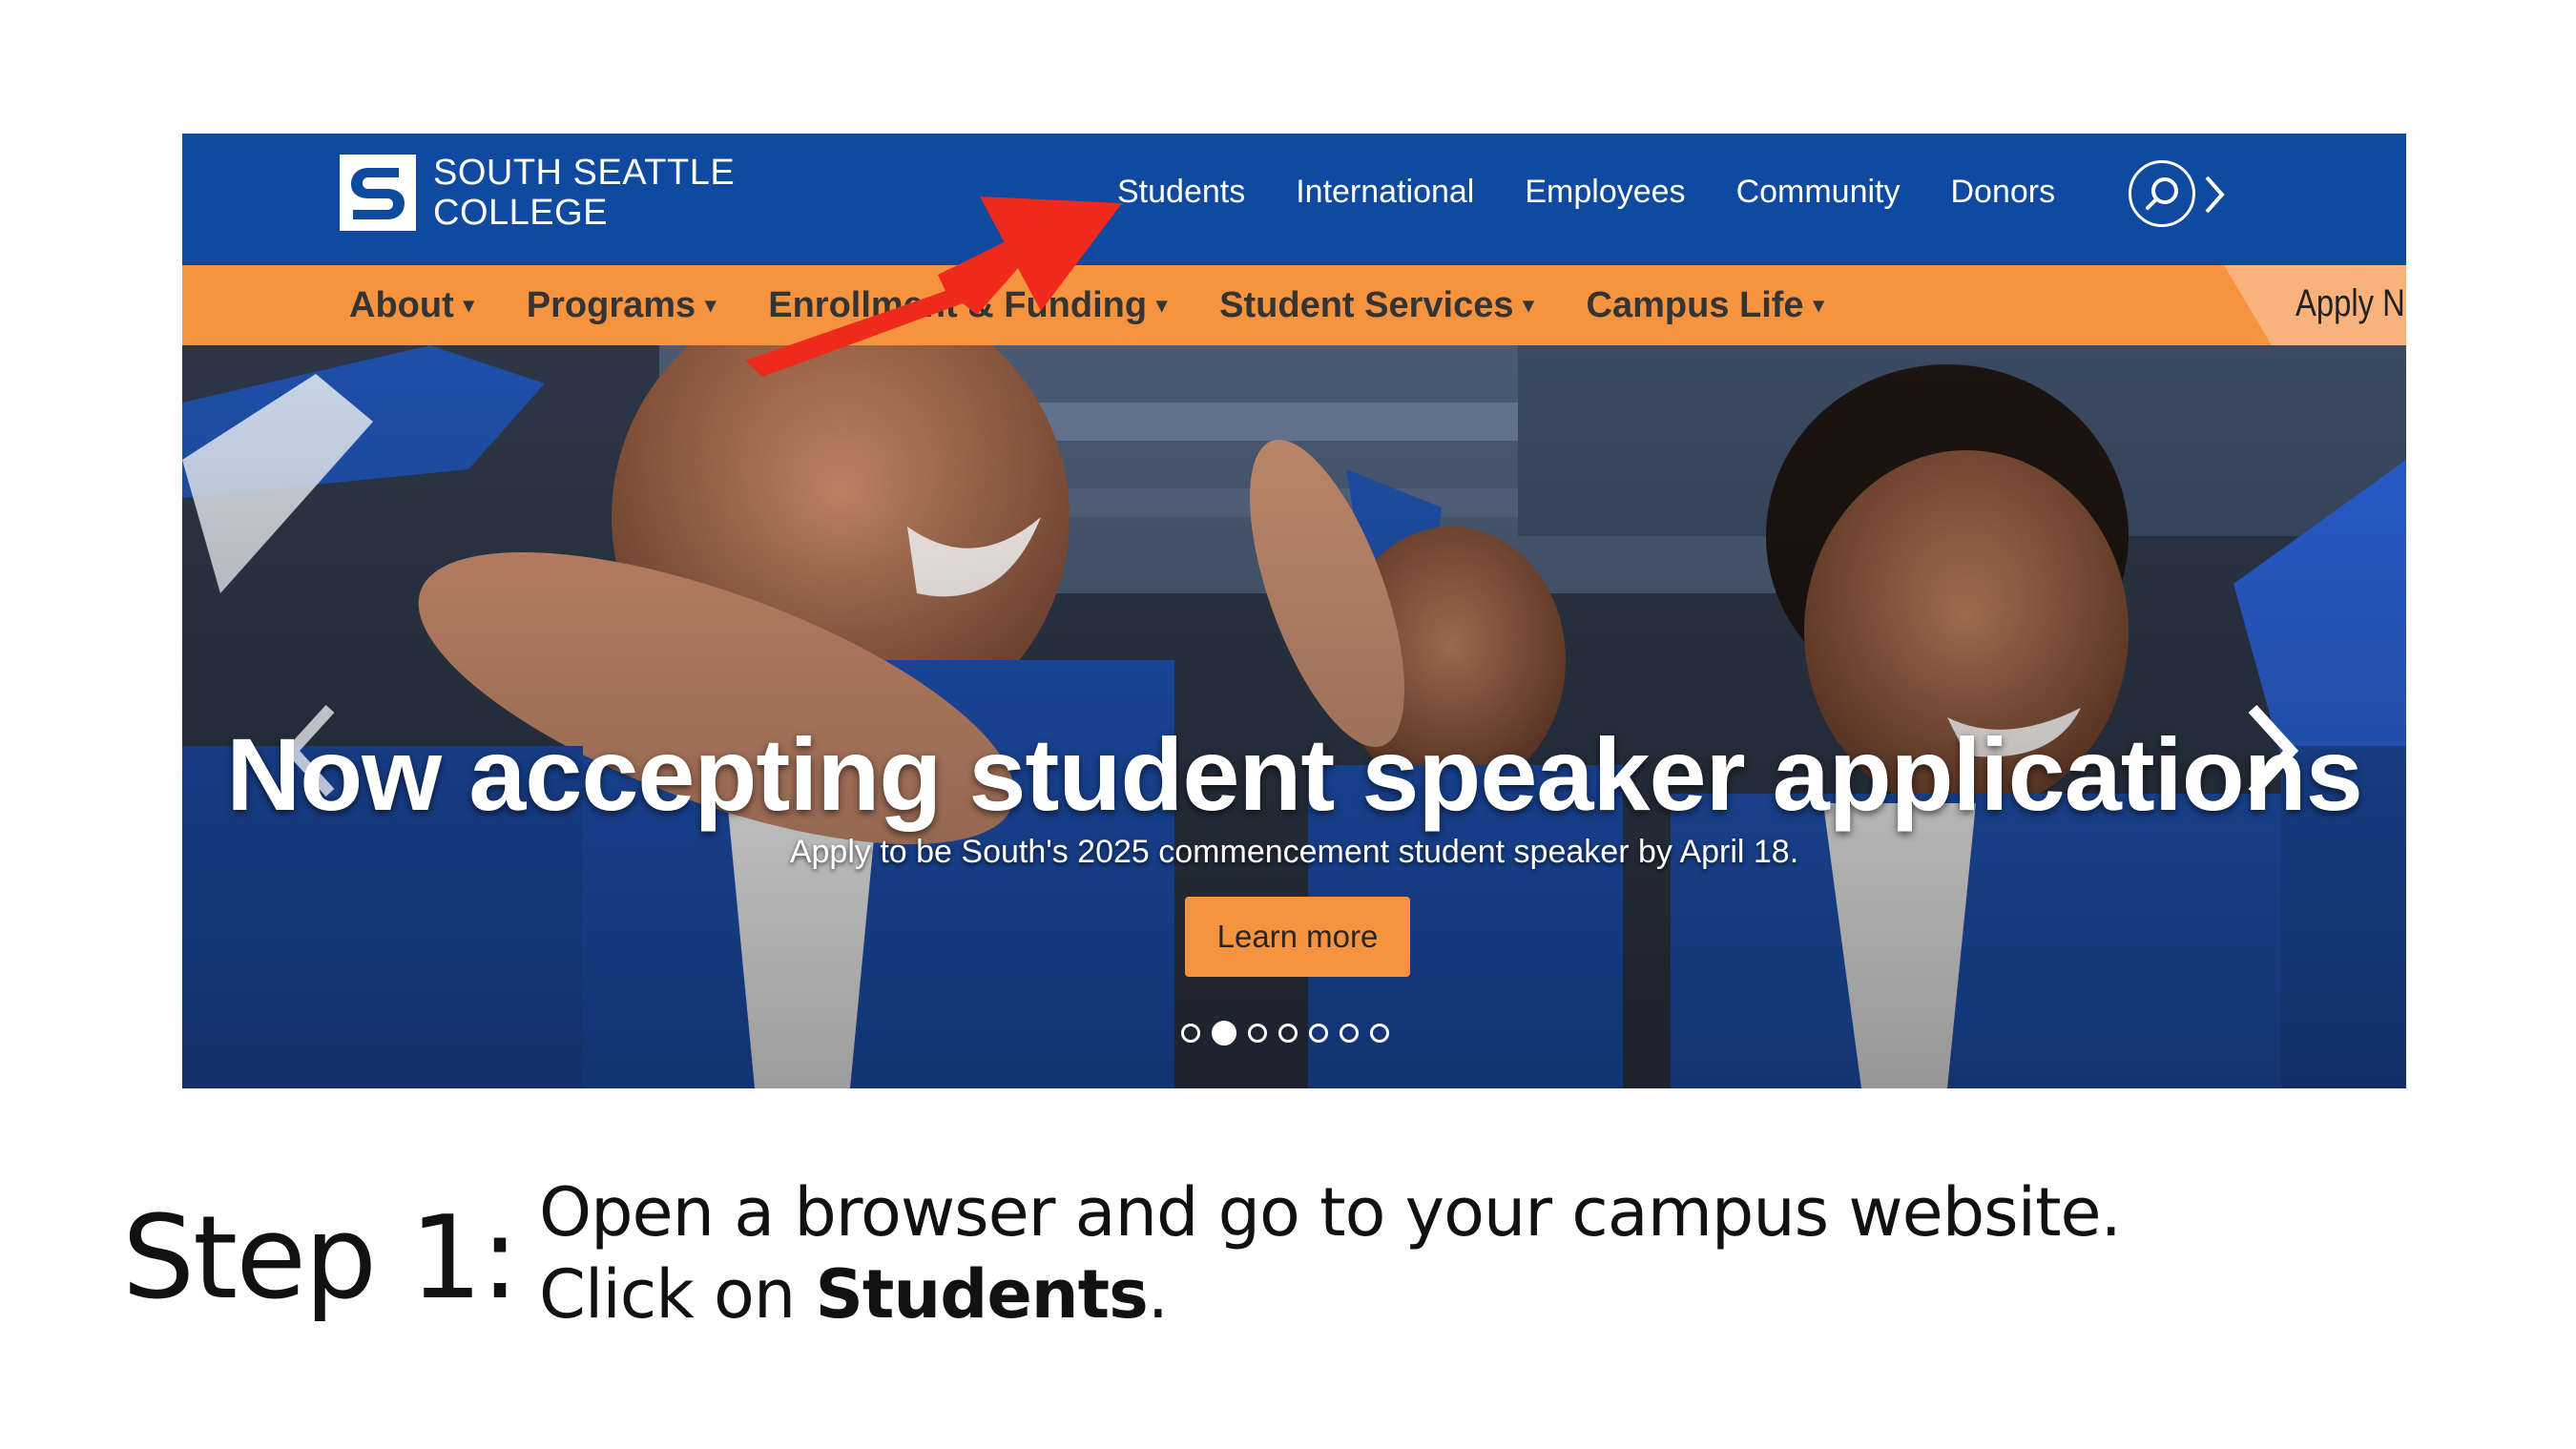 The height and width of the screenshot is (1449, 2576). Describe the element at coordinates (677, 1294) in the screenshot. I see `step-line-2-prefix: Click on` at that location.